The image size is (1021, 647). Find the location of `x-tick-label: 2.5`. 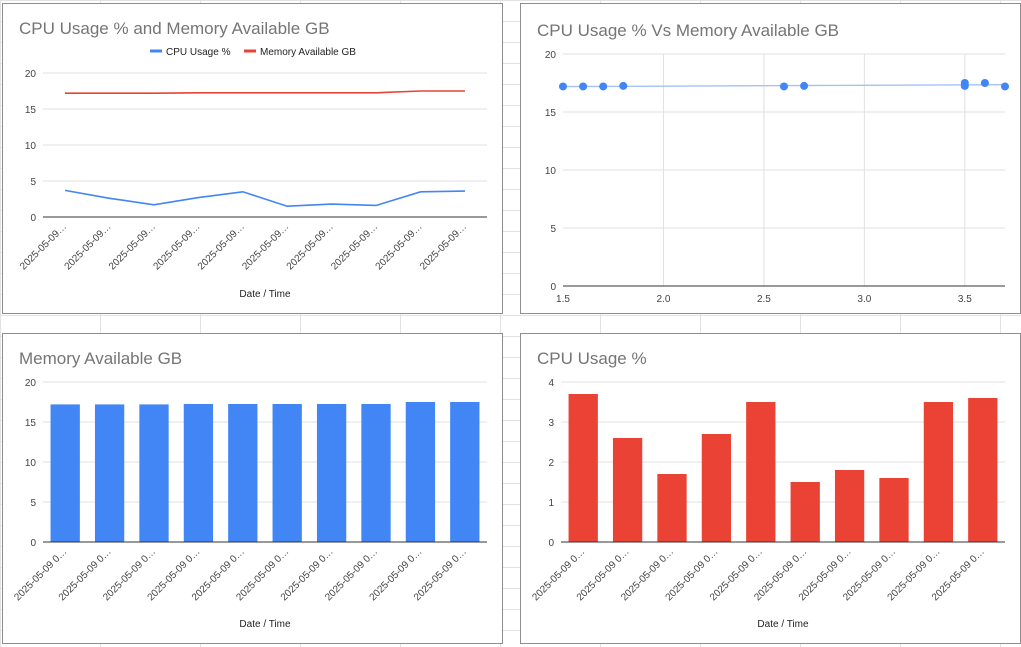

x-tick-label: 2.5 is located at coordinates (764, 299).